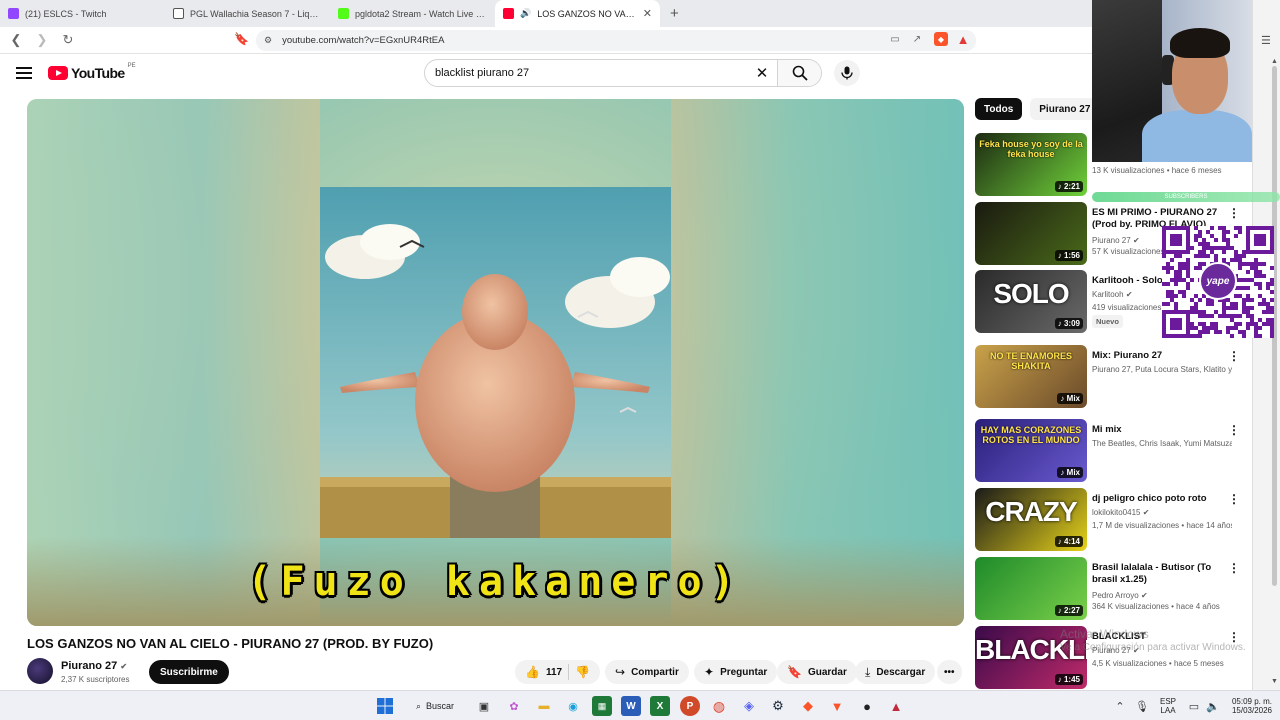 Image resolution: width=1280 pixels, height=720 pixels. I want to click on channel-name: Piurano 27 ✔, so click(94, 666).